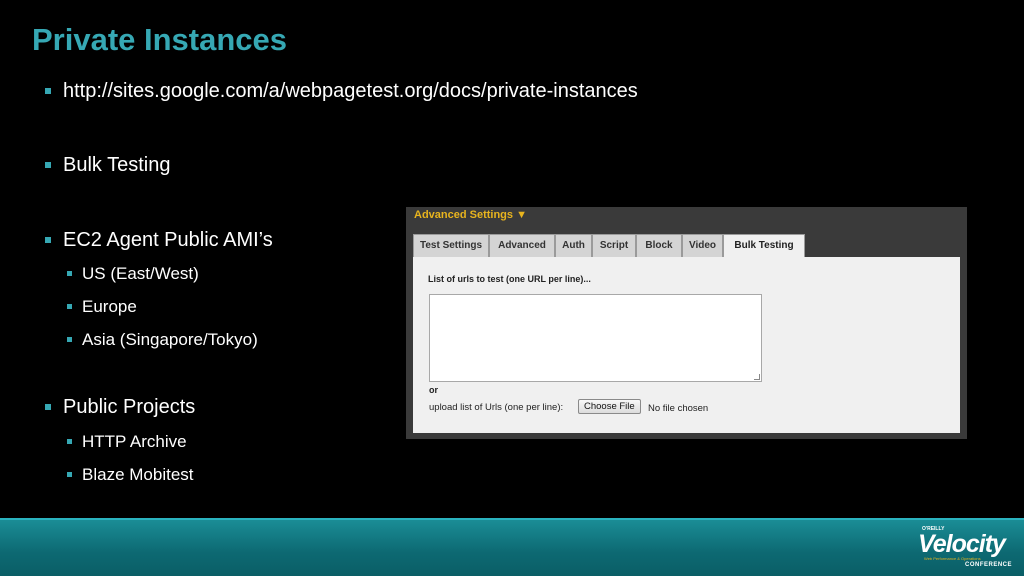  Describe the element at coordinates (522, 245) in the screenshot. I see `tab-advanced: Advanced` at that location.